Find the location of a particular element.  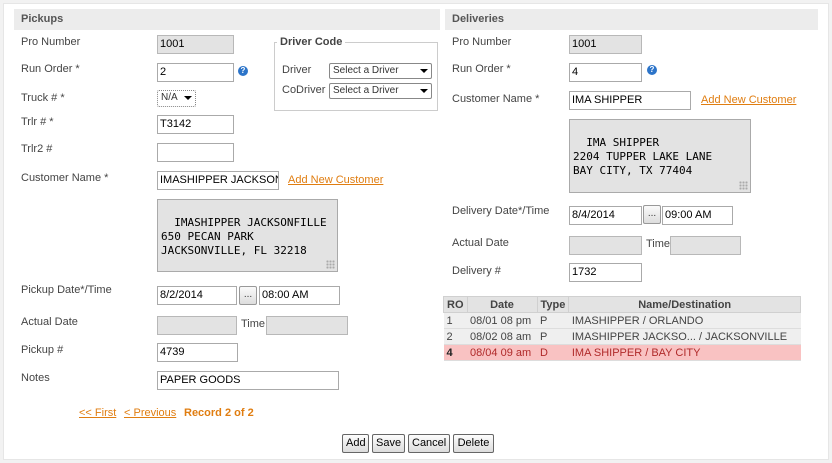

pickup-add-customer-link: Add New Customer is located at coordinates (335, 180).